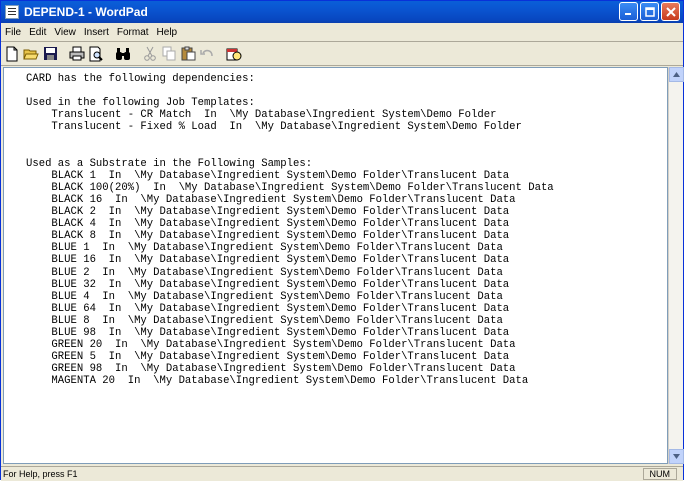 The height and width of the screenshot is (481, 684). I want to click on menu-insert: Insert, so click(96, 32).